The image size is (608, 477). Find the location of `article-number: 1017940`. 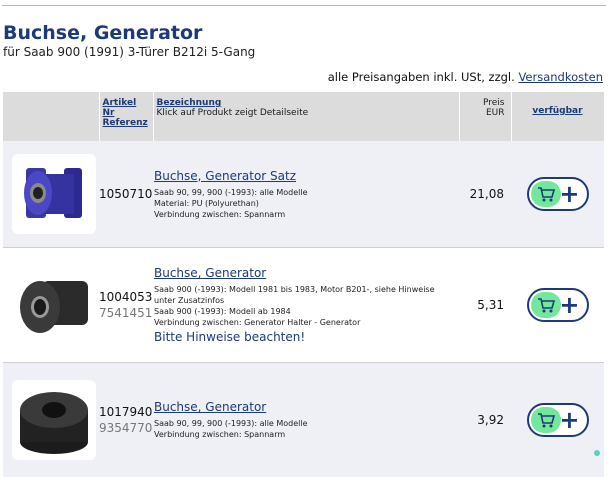

article-number: 1017940 is located at coordinates (126, 412).